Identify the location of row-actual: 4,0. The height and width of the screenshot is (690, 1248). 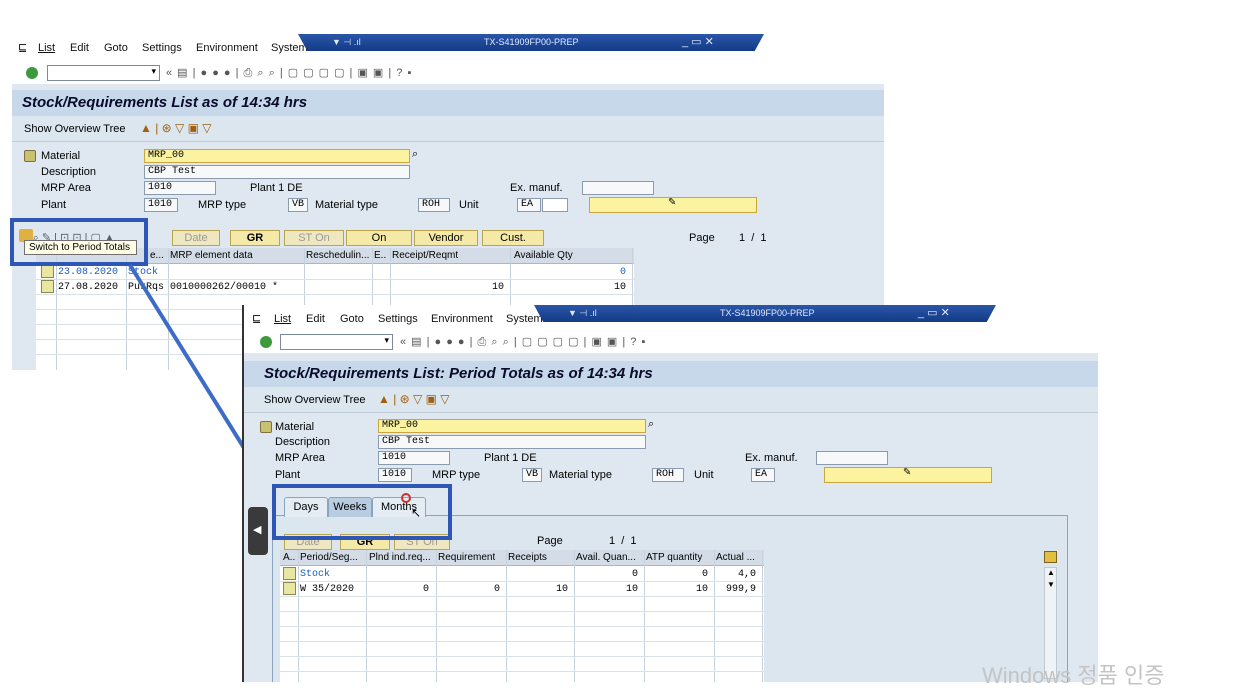
(746, 574).